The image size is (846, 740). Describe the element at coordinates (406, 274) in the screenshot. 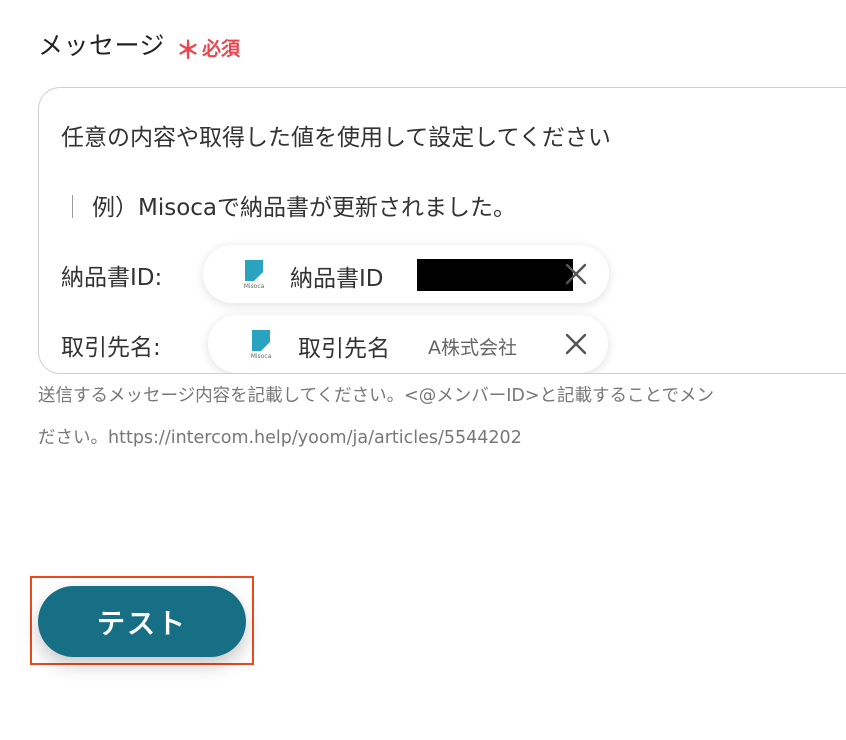

I see `variable-chip-invoice-id: Misoca 納品書ID` at that location.